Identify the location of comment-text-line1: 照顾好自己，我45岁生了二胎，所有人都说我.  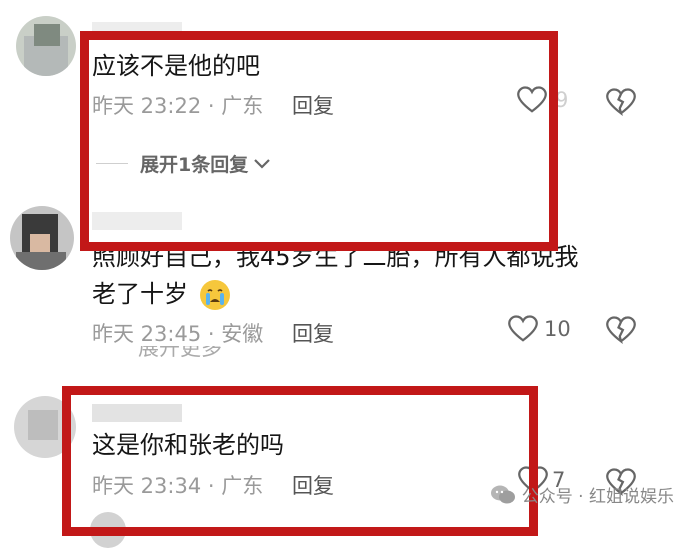
(335, 257).